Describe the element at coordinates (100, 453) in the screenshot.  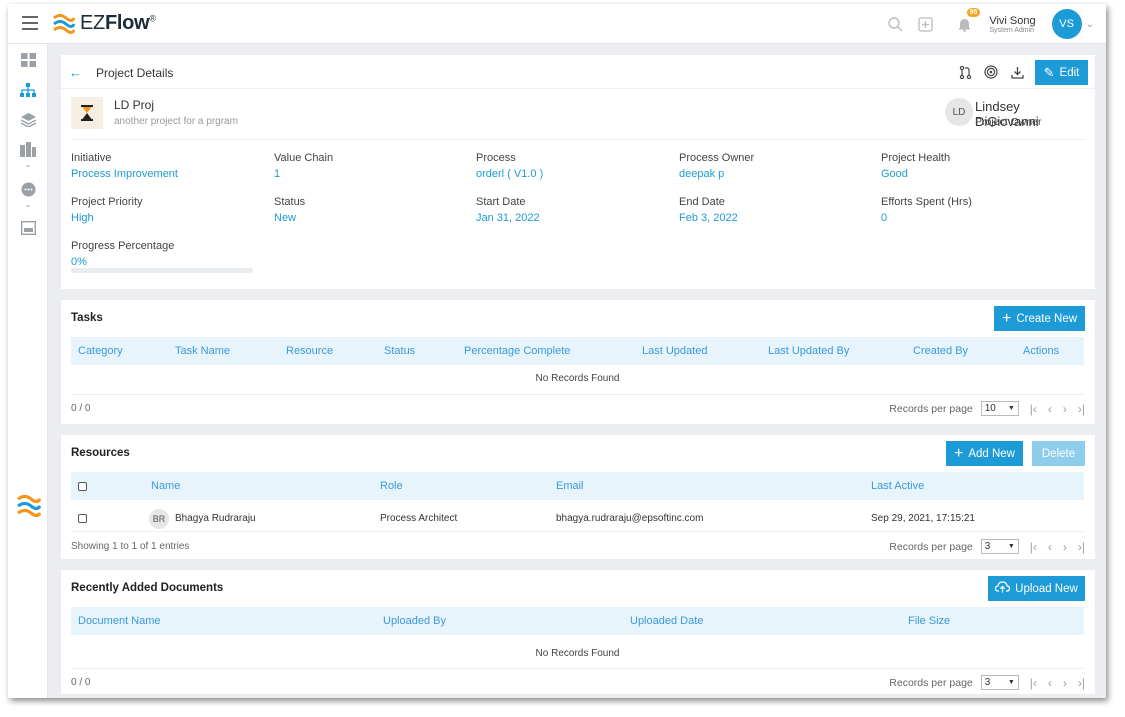
I see `resources-title: Resources` at that location.